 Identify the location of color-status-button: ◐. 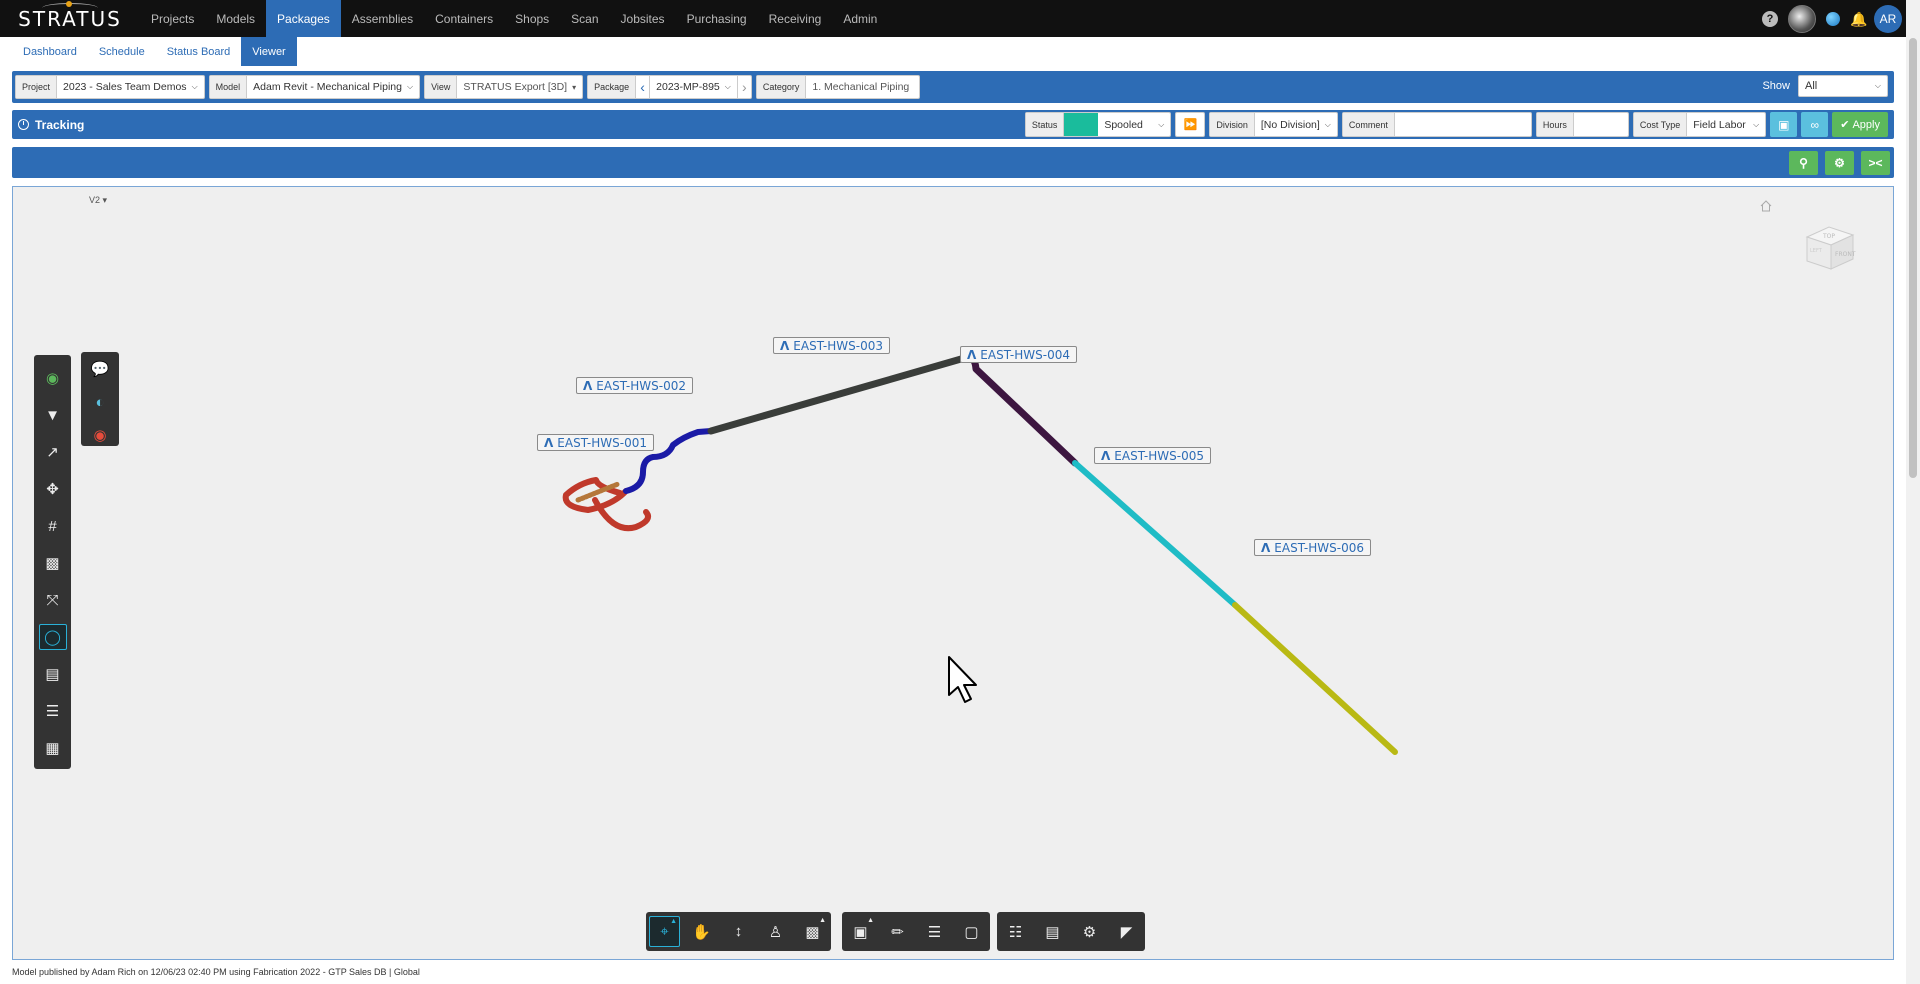
(100, 402).